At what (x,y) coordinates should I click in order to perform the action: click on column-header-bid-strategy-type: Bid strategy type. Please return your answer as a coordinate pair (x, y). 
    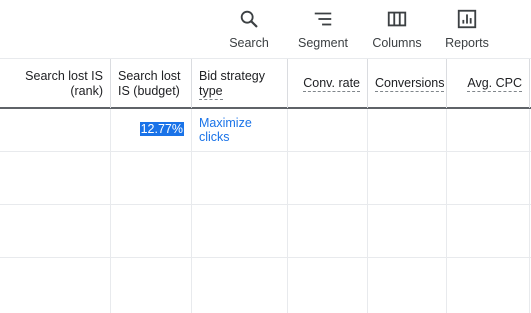
    Looking at the image, I should click on (240, 83).